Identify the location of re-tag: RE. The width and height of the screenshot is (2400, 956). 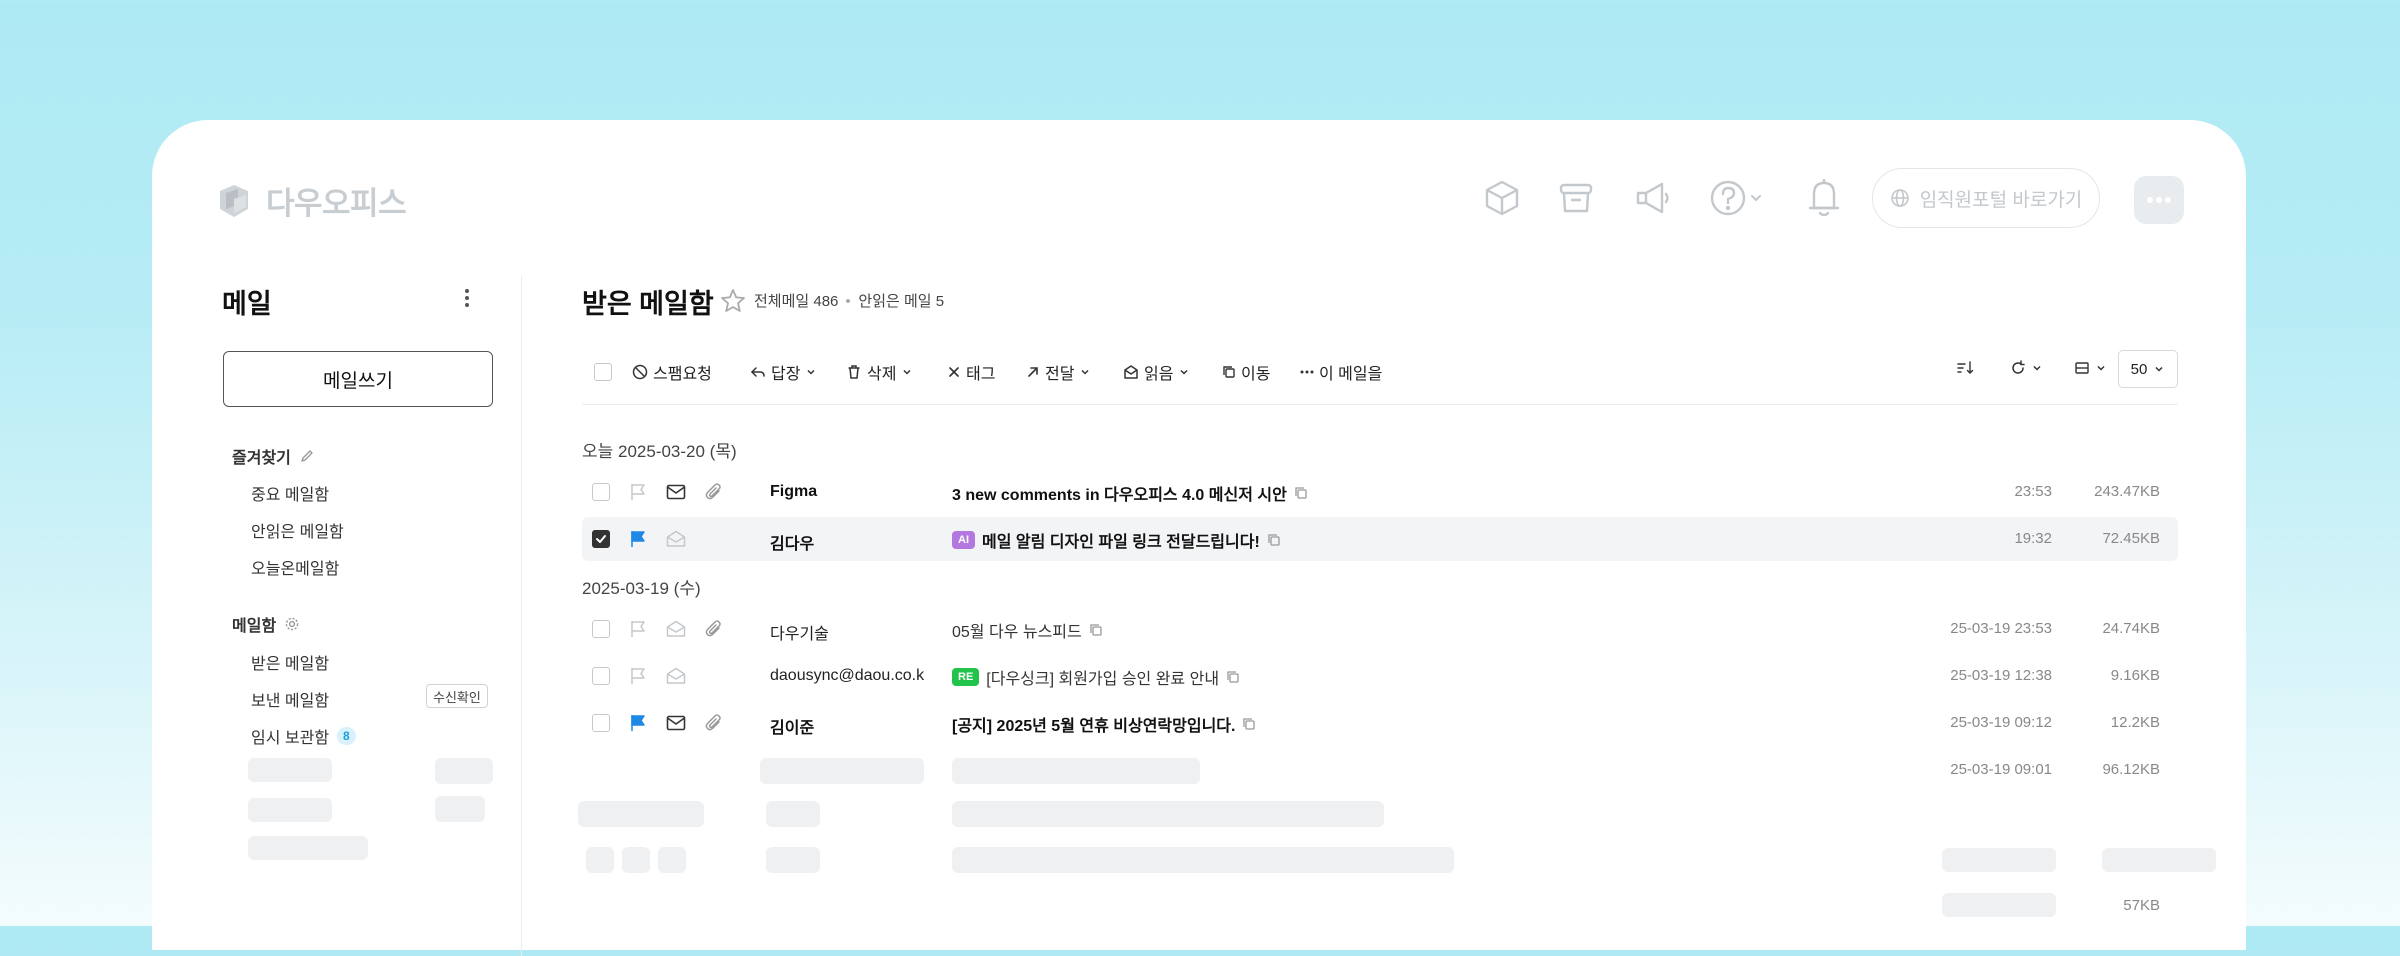
(966, 677).